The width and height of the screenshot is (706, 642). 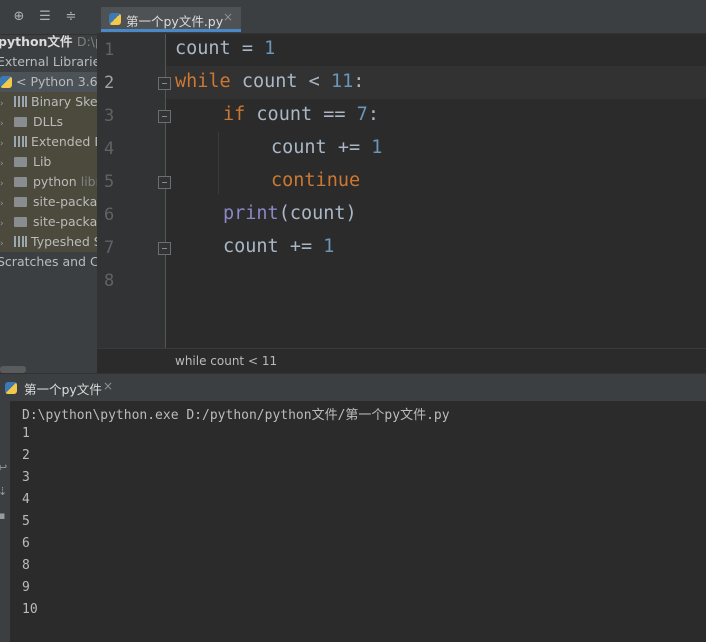 I want to click on line-number: 1, so click(x=109, y=50).